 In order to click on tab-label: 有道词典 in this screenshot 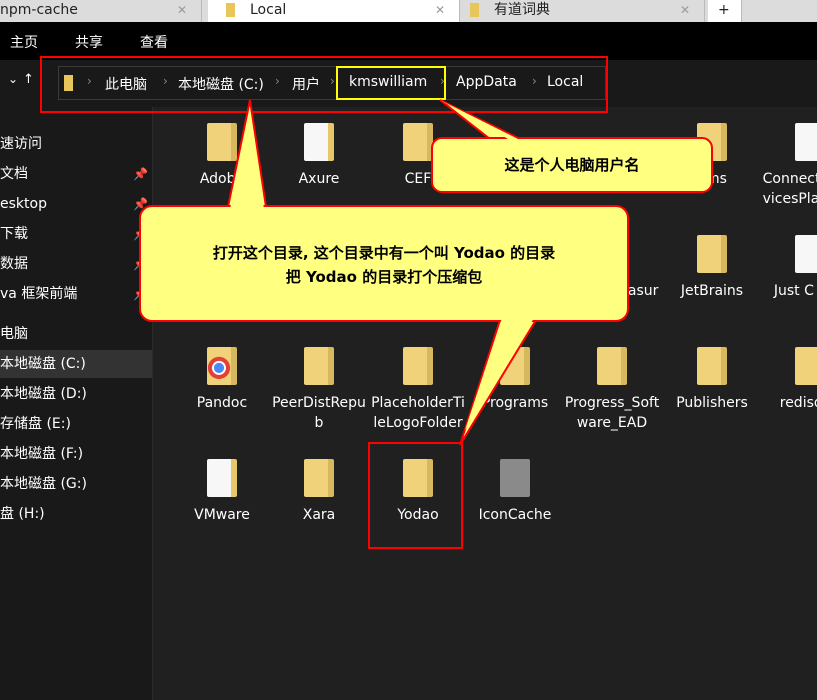, I will do `click(522, 10)`.